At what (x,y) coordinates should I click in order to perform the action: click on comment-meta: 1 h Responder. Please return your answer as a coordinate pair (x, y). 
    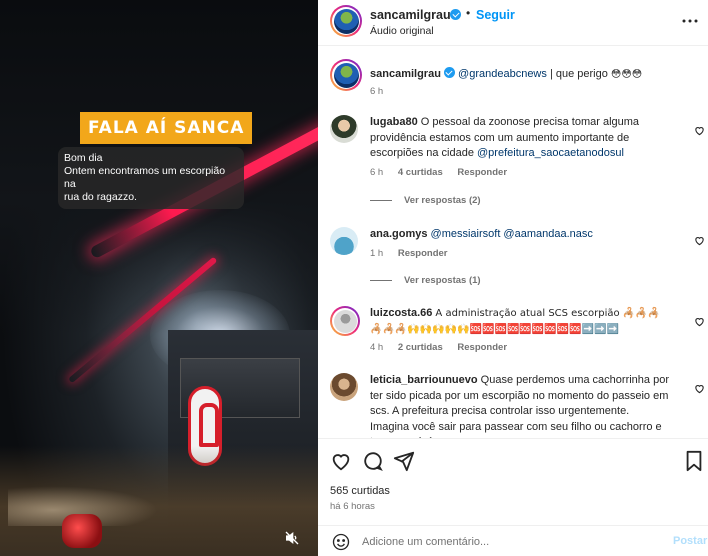
    Looking at the image, I should click on (414, 253).